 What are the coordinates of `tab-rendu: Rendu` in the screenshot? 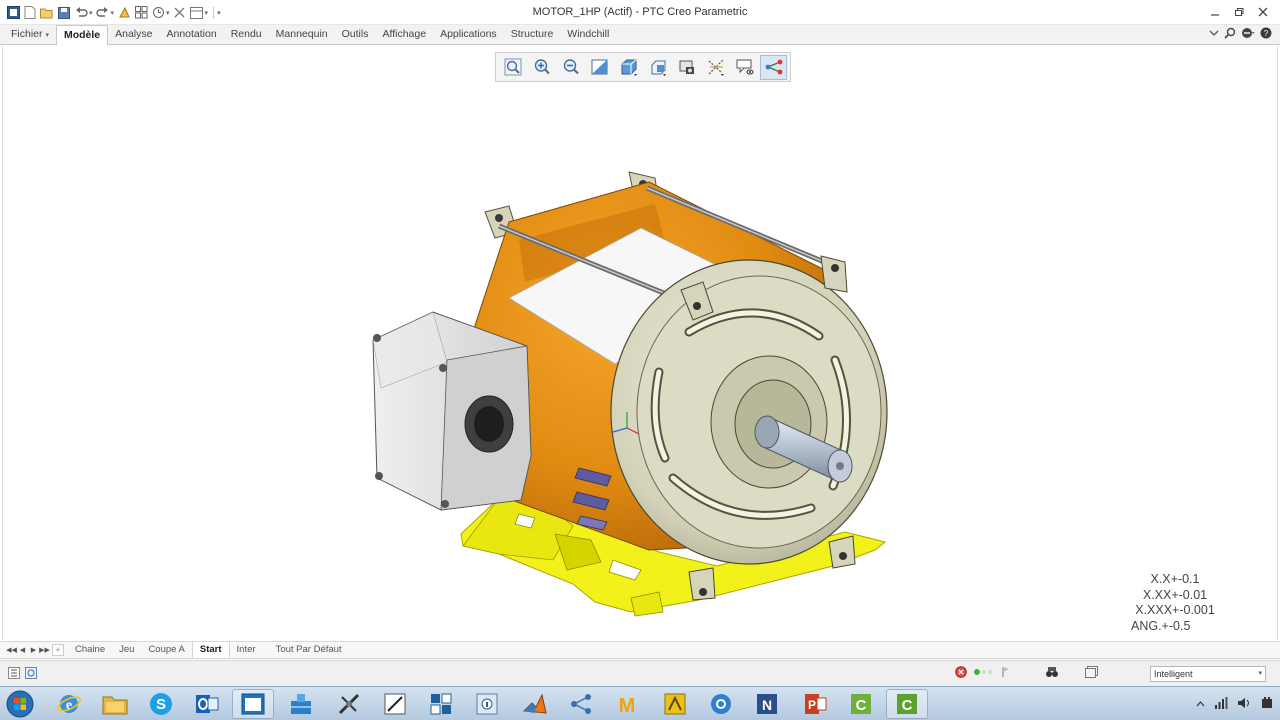 It's located at (246, 35).